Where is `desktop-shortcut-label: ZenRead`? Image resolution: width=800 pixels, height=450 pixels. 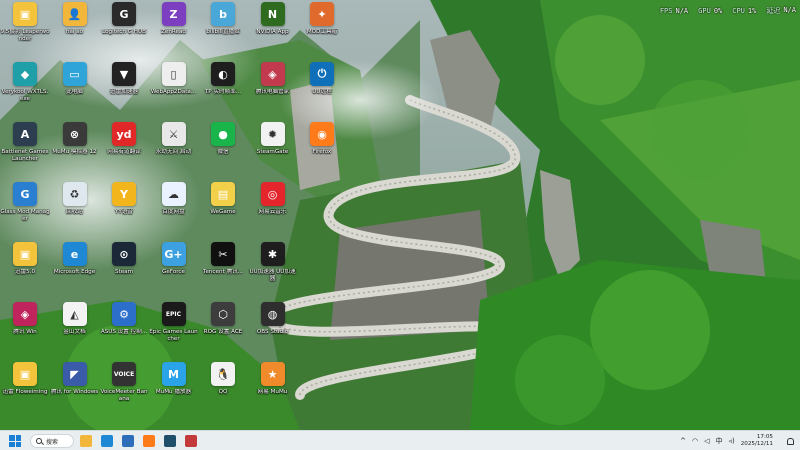
desktop-shortcut-label: ZenRead is located at coordinates (173, 32).